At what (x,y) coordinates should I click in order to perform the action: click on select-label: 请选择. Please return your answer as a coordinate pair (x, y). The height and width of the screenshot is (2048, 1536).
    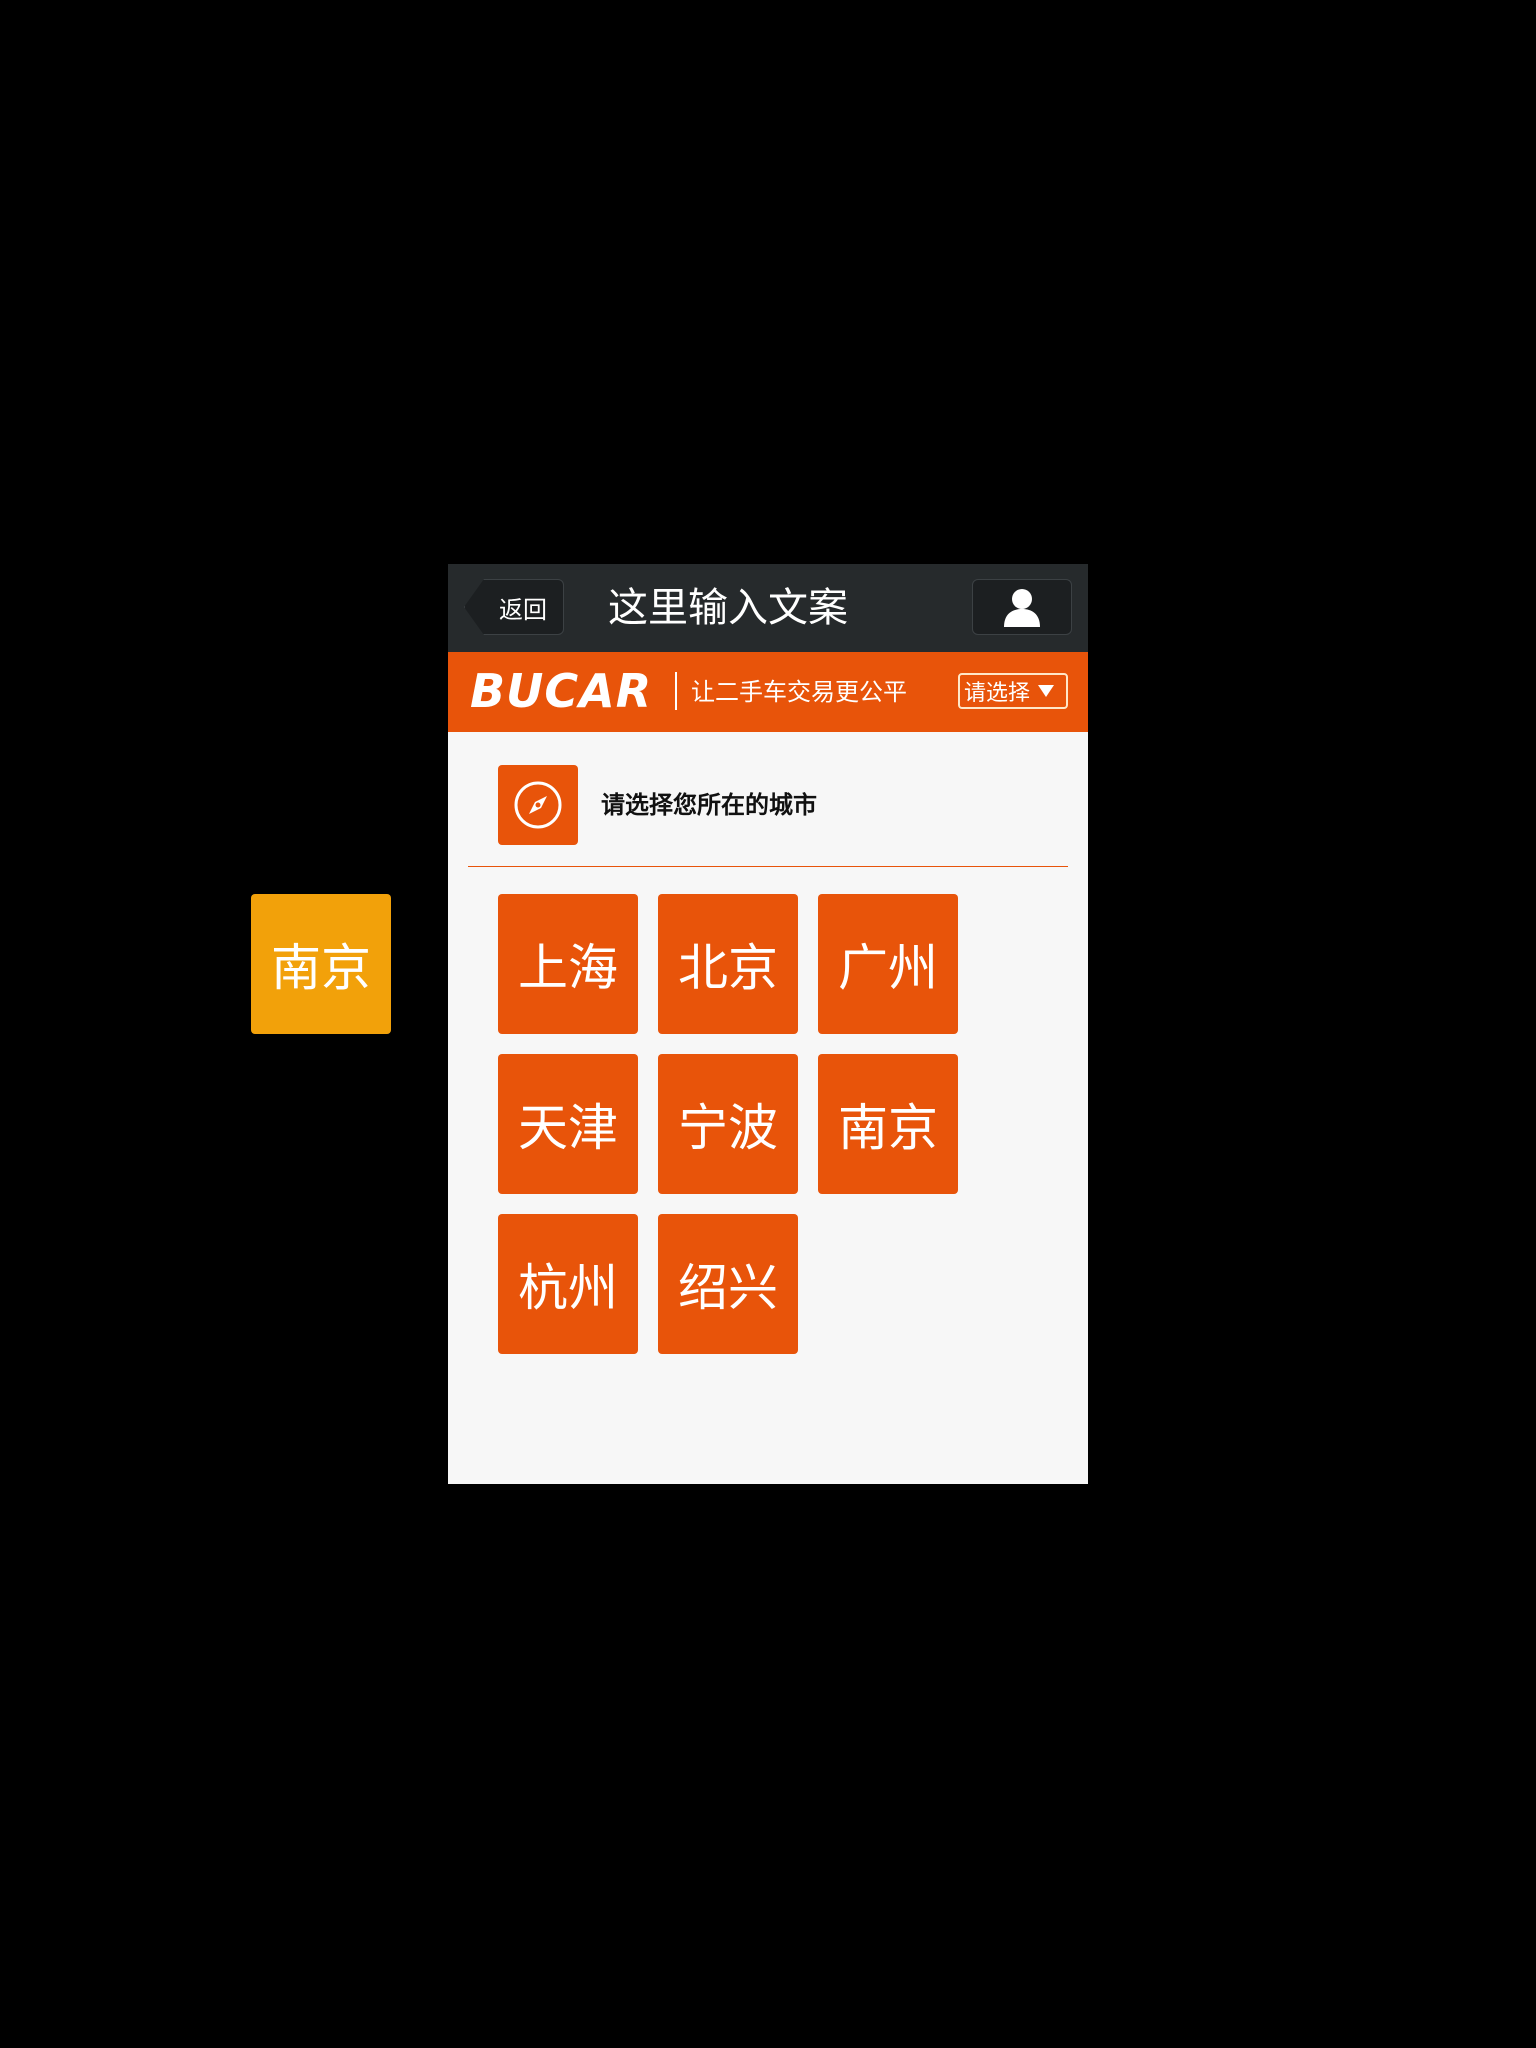
    Looking at the image, I should click on (997, 693).